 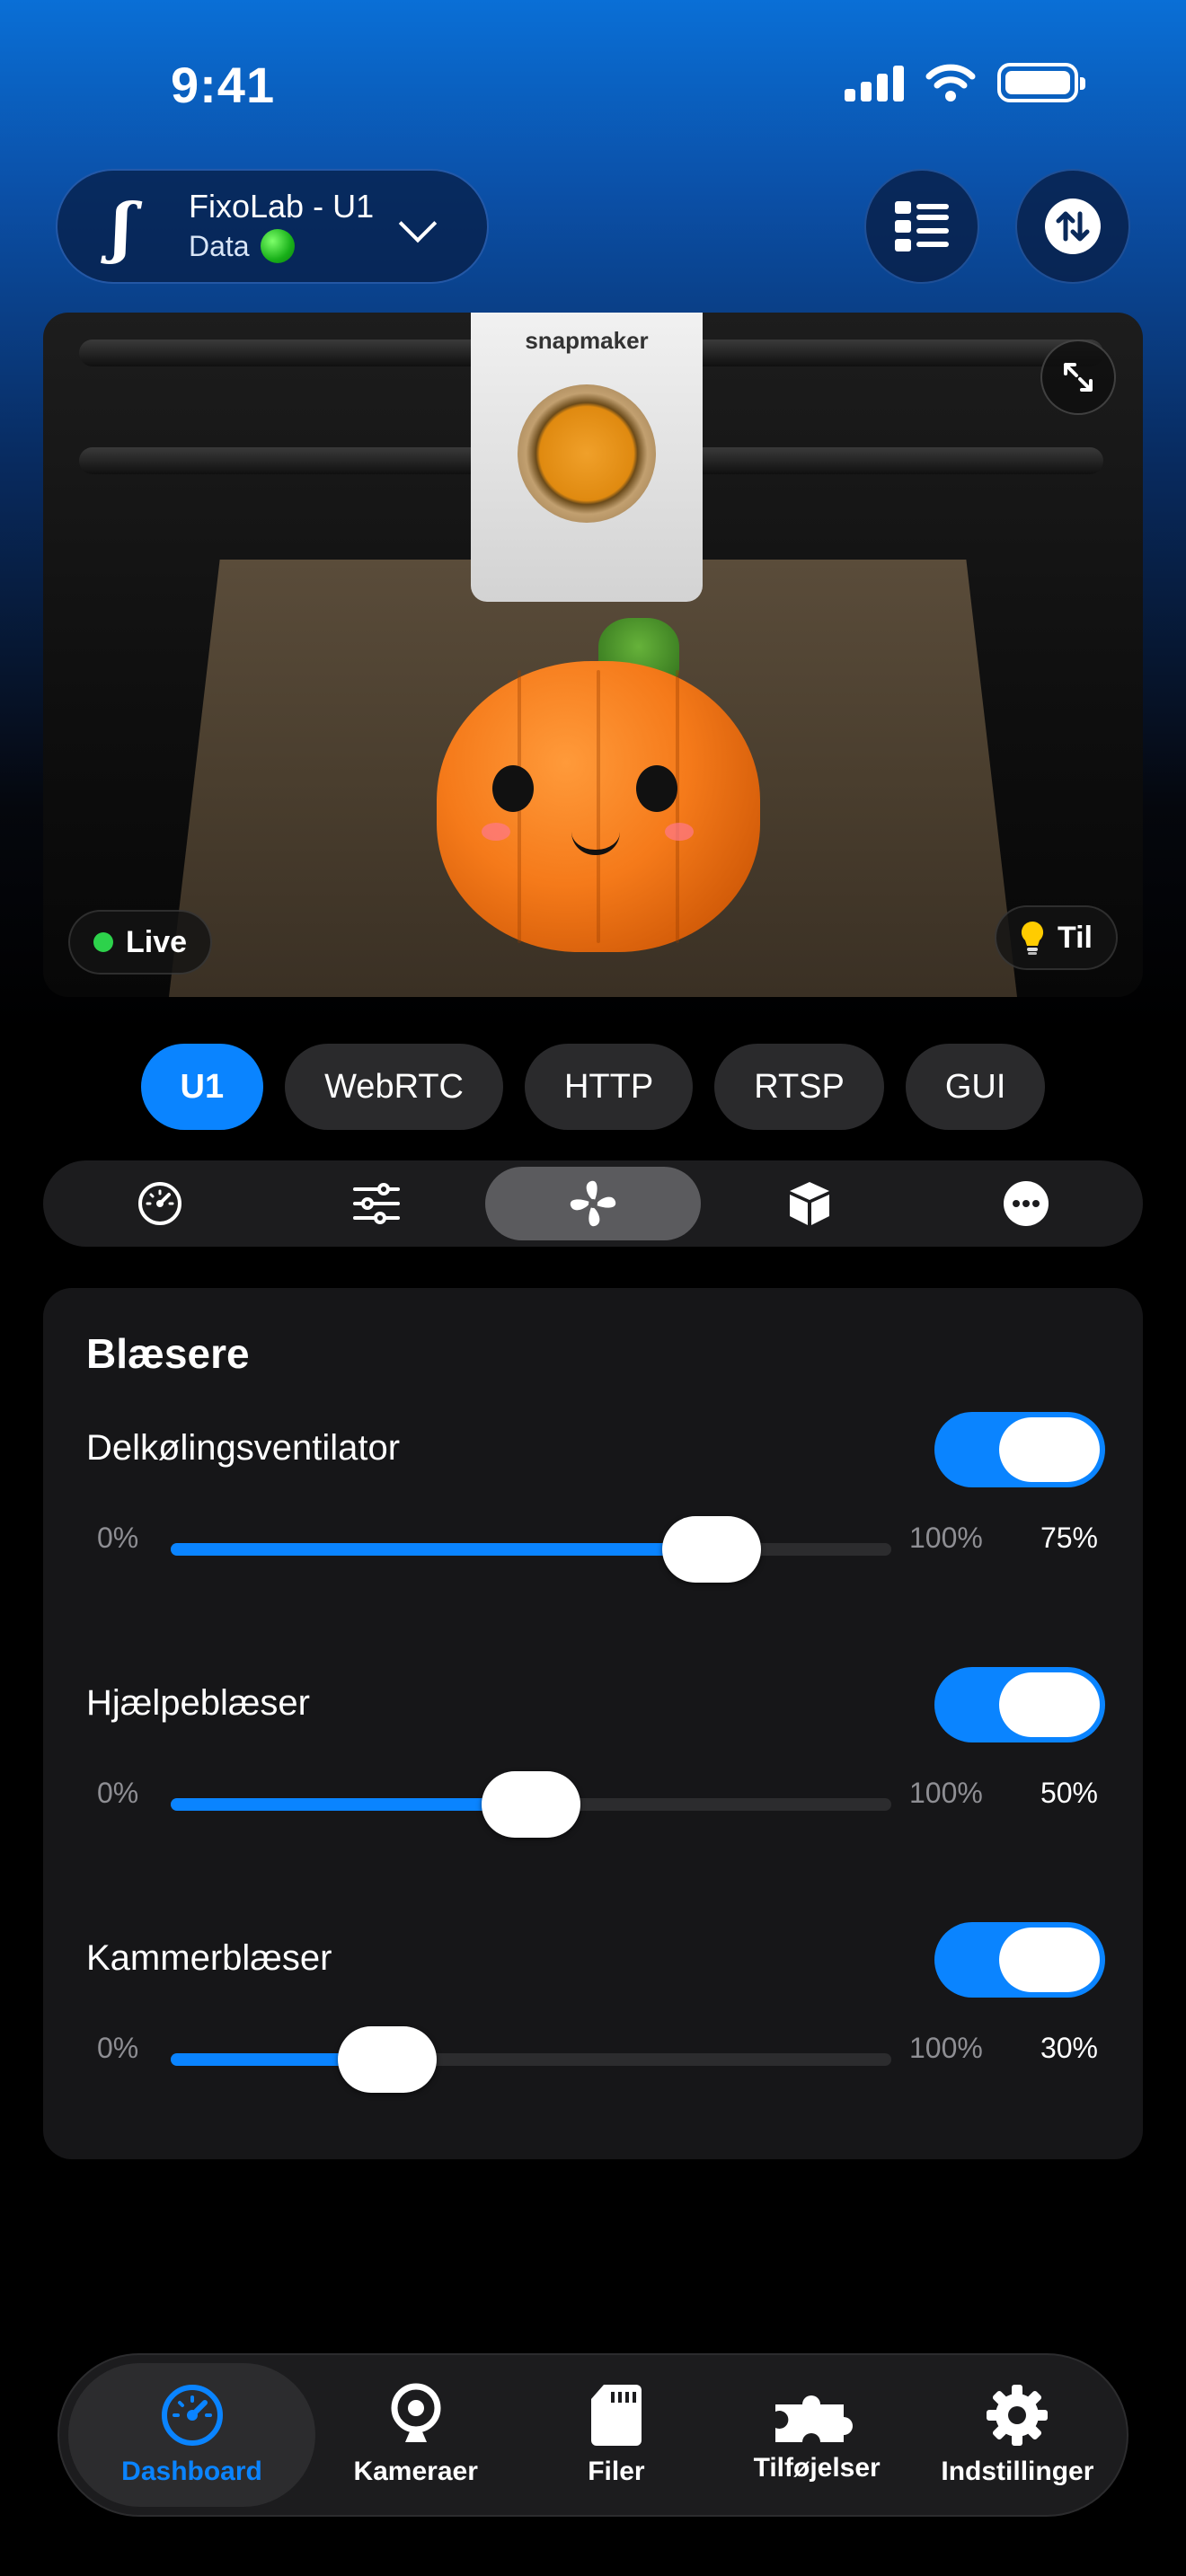 I want to click on fans-title: Blæsere, so click(x=168, y=1353).